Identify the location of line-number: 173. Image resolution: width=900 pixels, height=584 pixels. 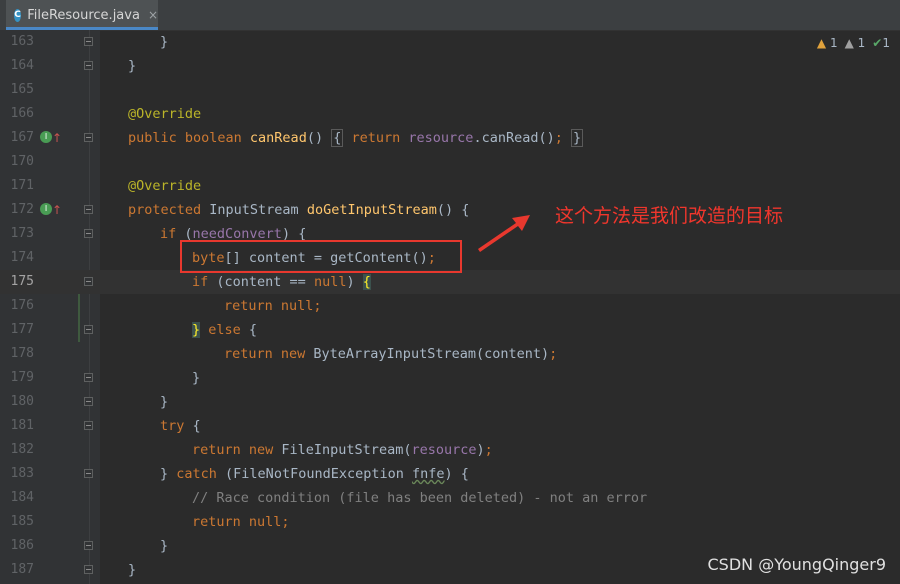
(22, 233).